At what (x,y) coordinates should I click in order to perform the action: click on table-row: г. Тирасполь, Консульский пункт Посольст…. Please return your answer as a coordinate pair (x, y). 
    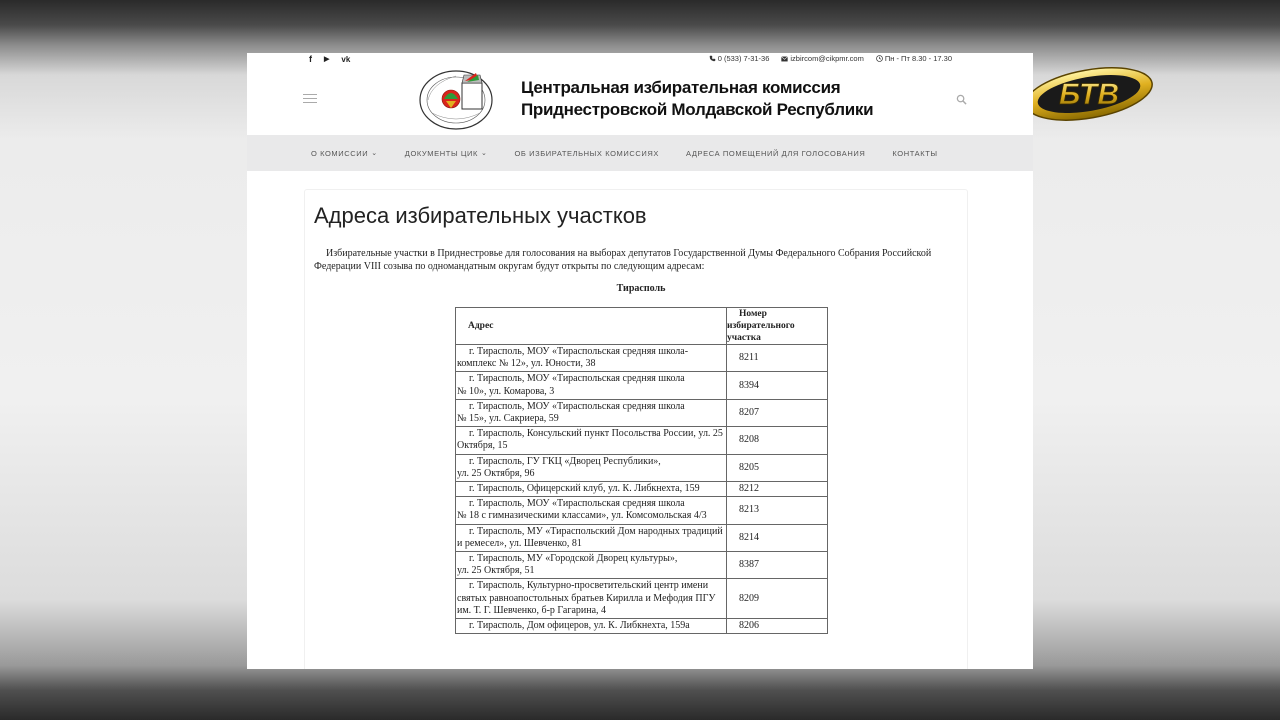
    Looking at the image, I should click on (641, 440).